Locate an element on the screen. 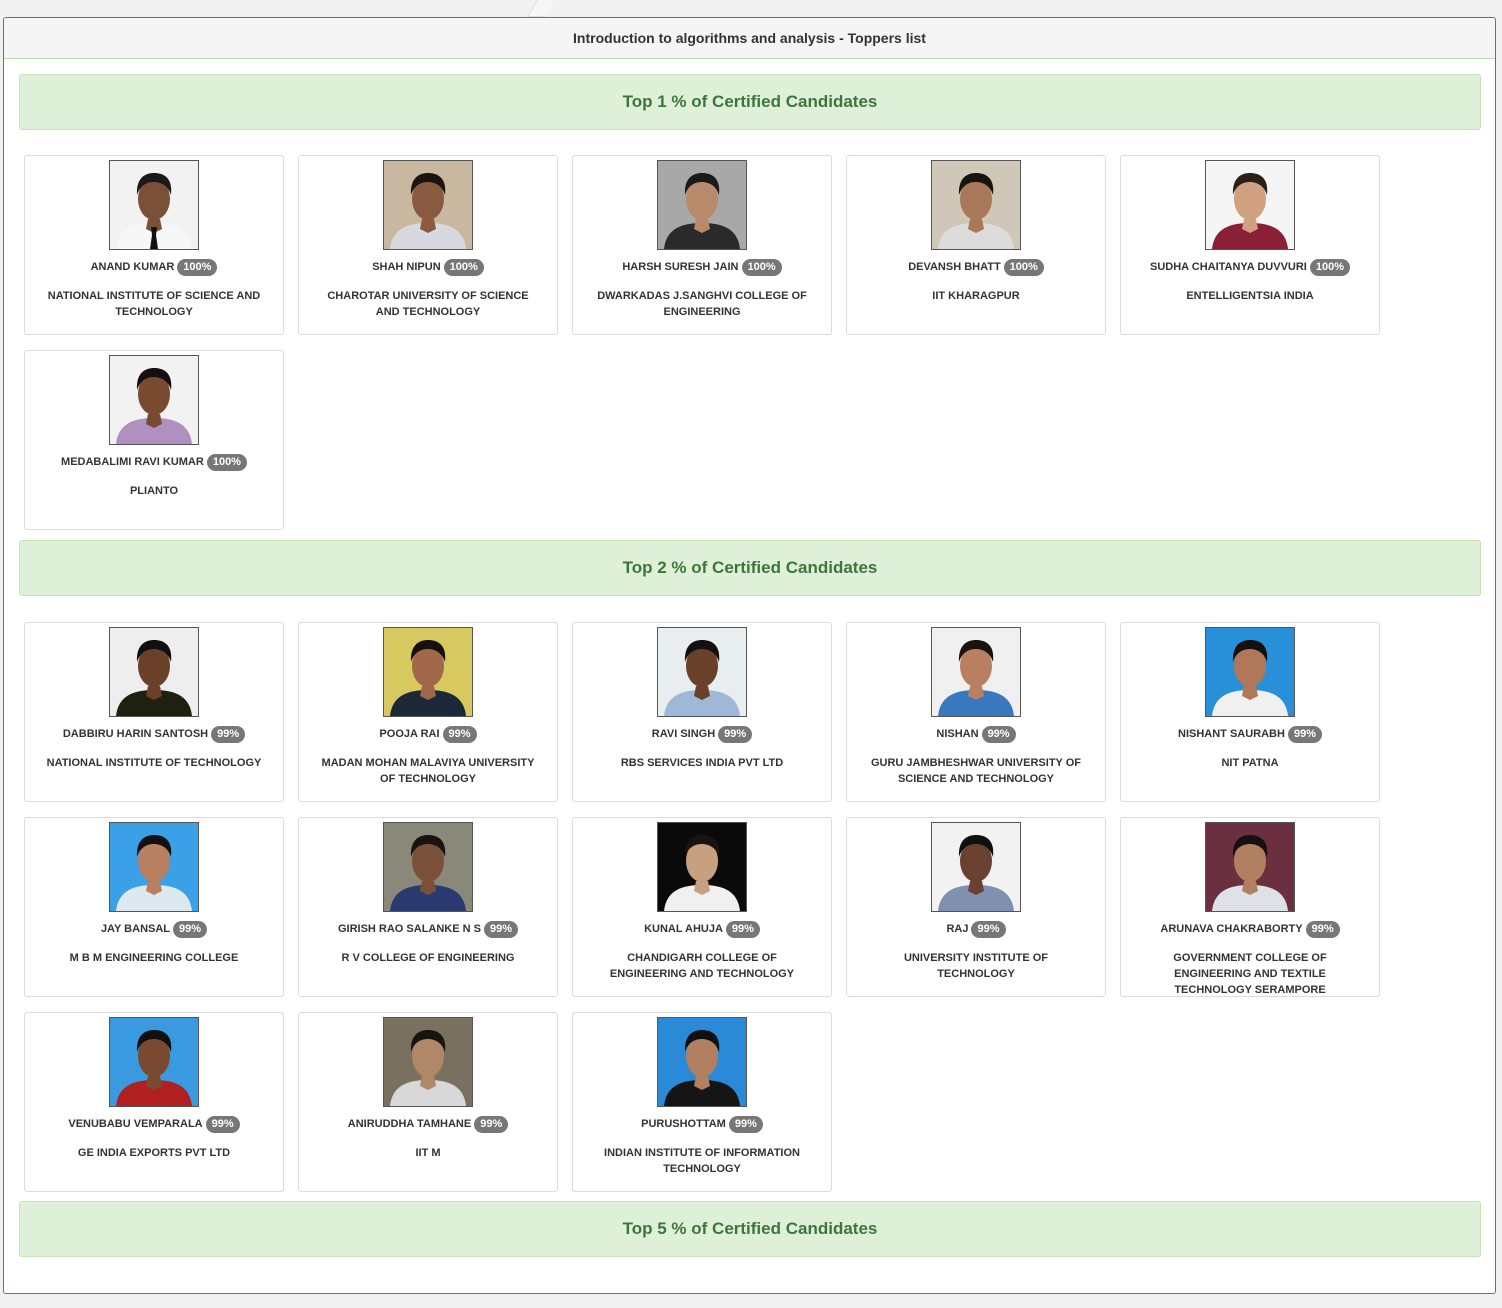  candidate-name-line: NISHAN 99% is located at coordinates (976, 734).